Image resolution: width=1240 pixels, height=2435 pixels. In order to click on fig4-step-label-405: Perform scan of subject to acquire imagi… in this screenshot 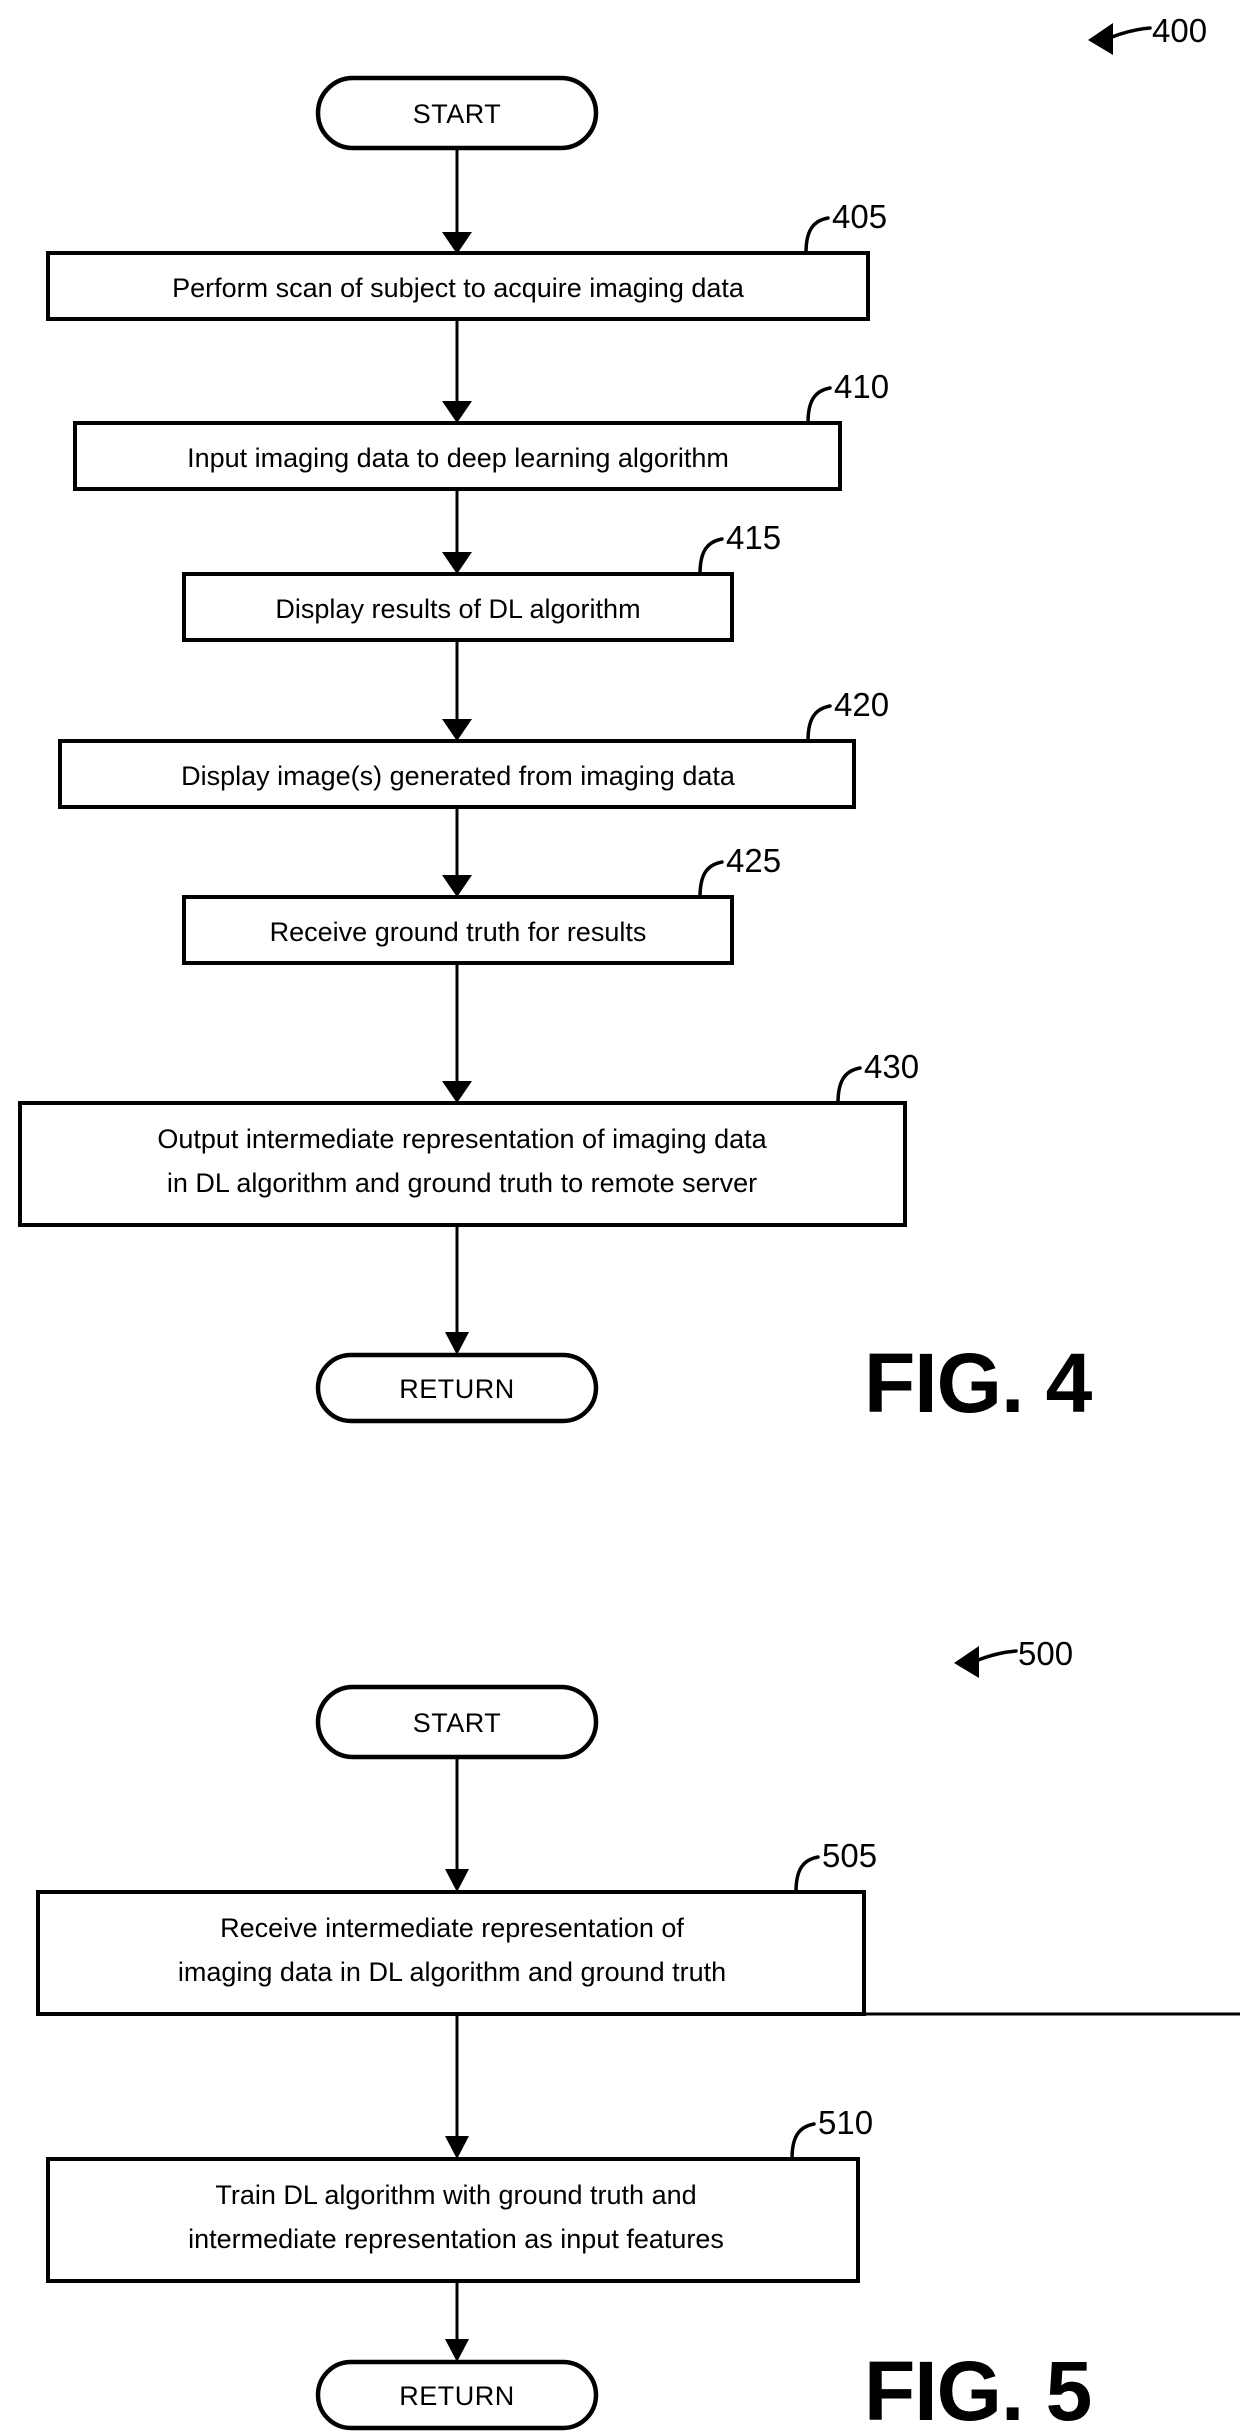, I will do `click(458, 288)`.